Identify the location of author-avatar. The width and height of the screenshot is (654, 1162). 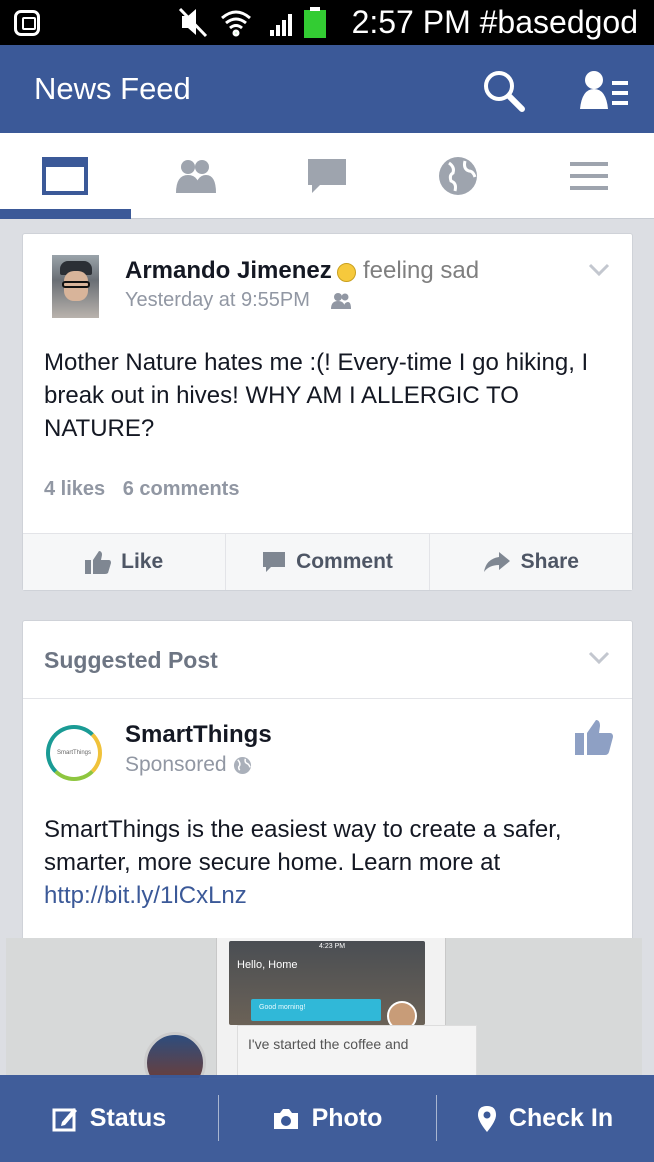
(75, 286).